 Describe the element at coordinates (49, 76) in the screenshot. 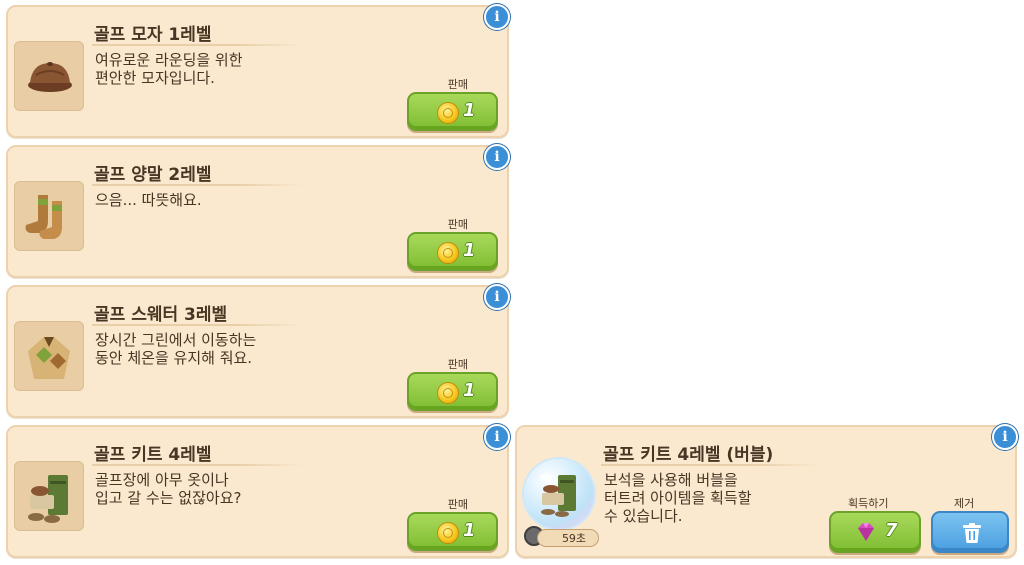

I see `golf-hat-icon` at that location.